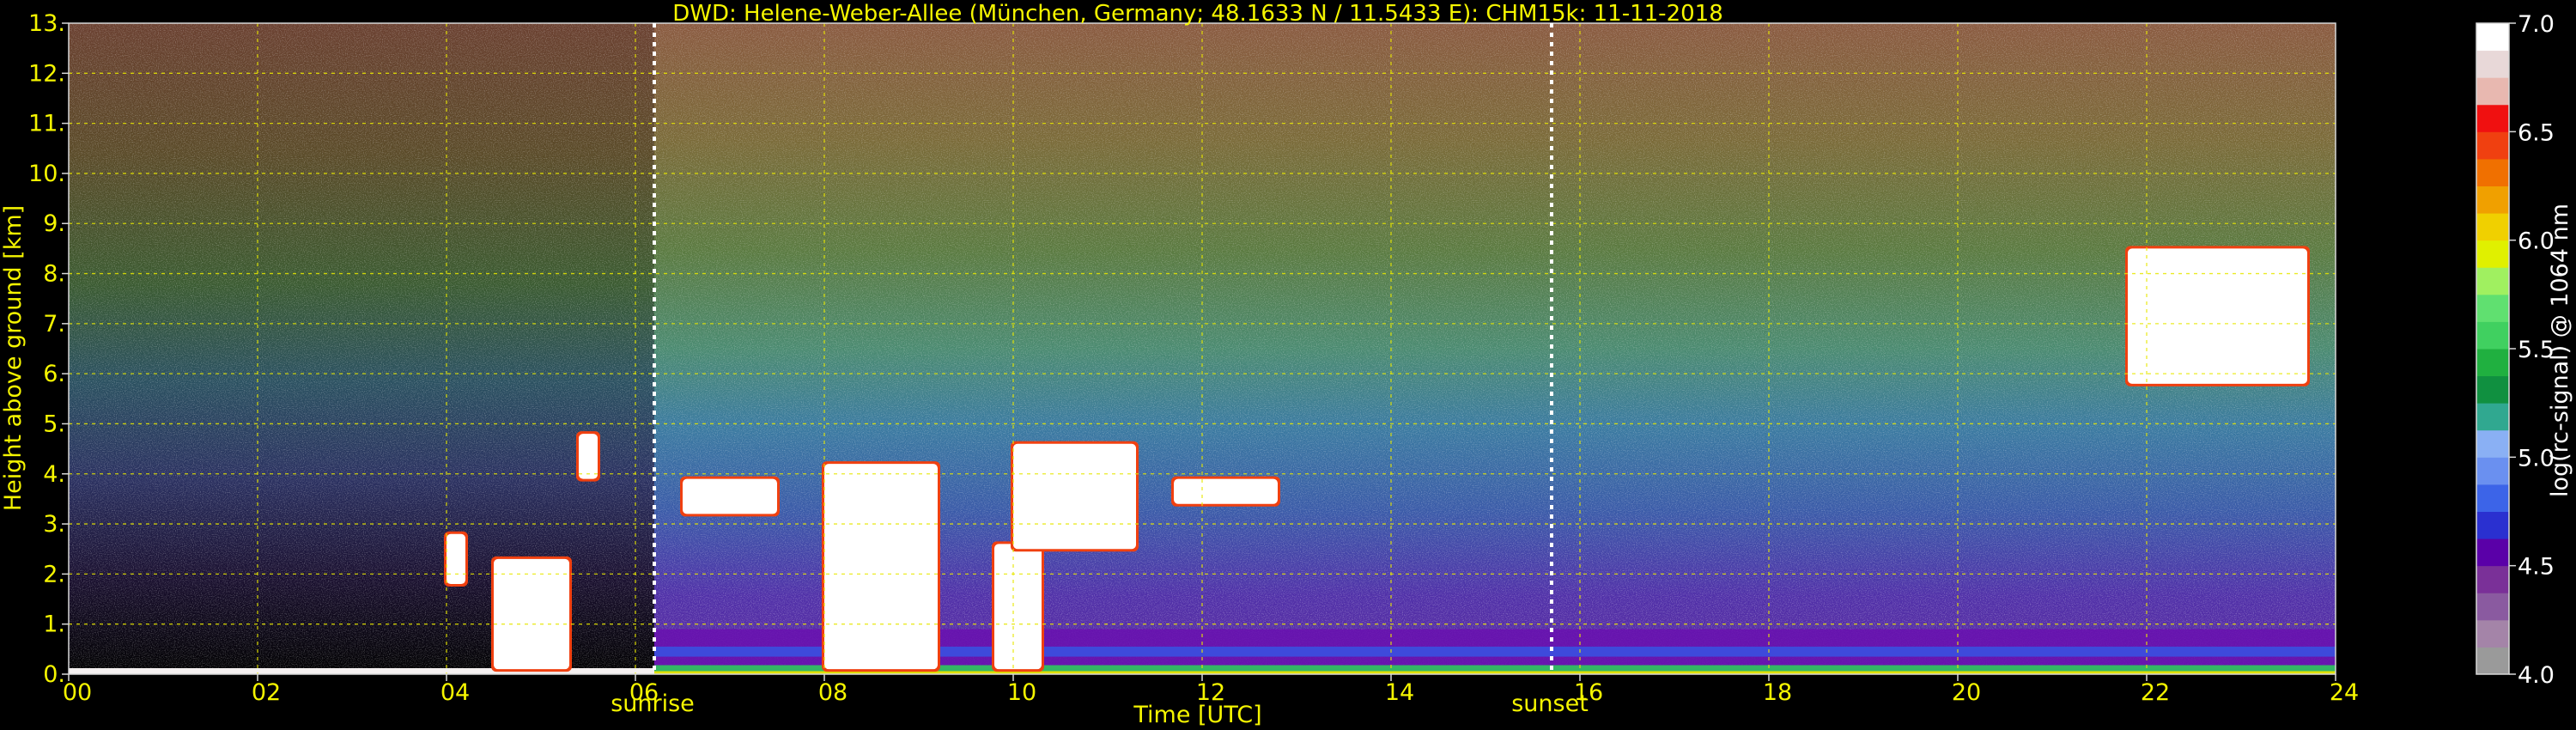  Describe the element at coordinates (2560, 350) in the screenshot. I see `colorbar-label: log(rc-signal) @ 1064 nm` at that location.